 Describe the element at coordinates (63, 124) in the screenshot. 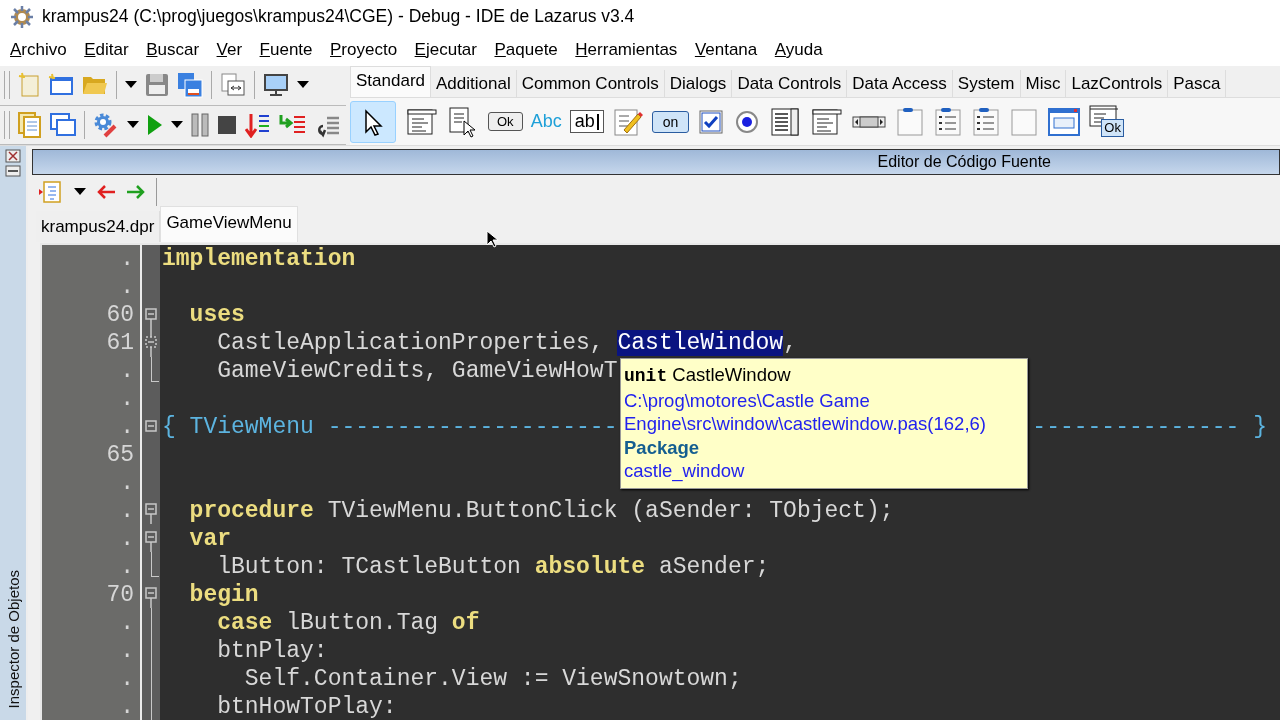

I see `windows-icon` at that location.